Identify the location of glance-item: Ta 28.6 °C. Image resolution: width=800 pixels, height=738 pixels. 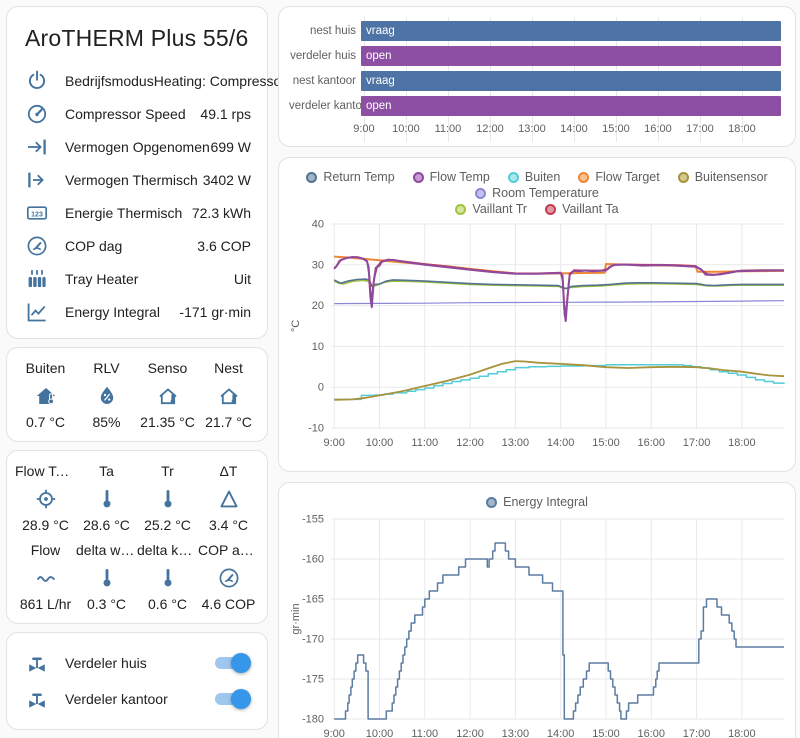
(106, 498).